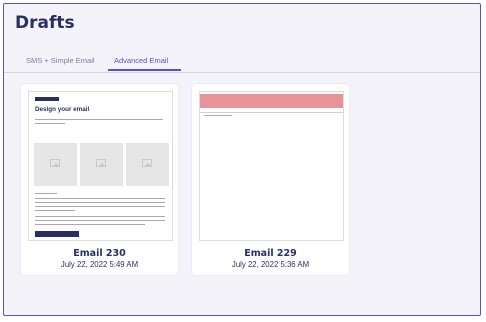  What do you see at coordinates (60, 60) in the screenshot?
I see `tab-sms-simple-email: SMS + Simple Email` at bounding box center [60, 60].